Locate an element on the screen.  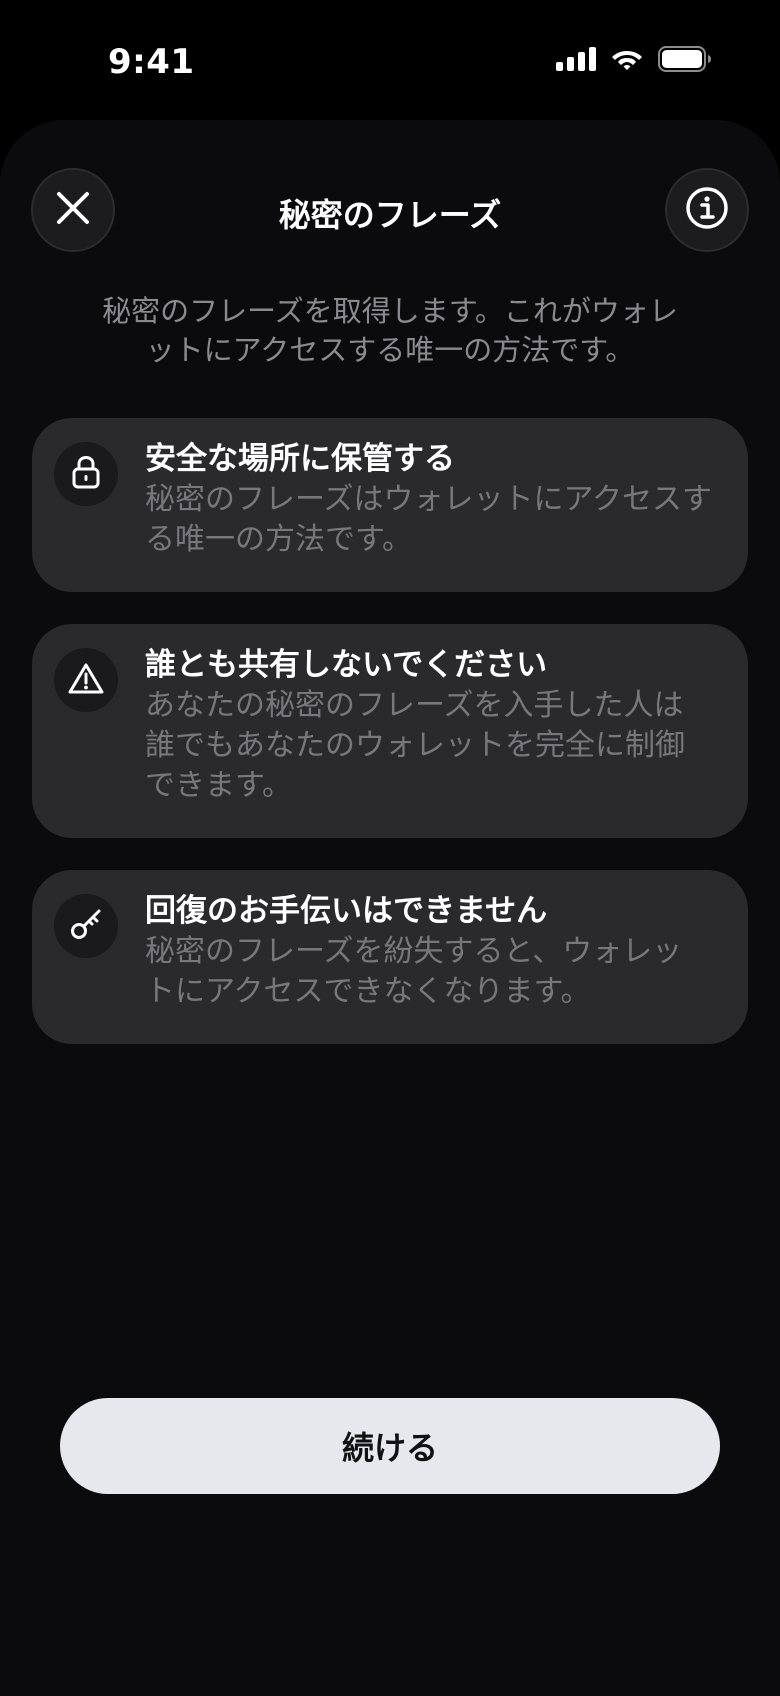
cellular-signal-icon is located at coordinates (576, 59).